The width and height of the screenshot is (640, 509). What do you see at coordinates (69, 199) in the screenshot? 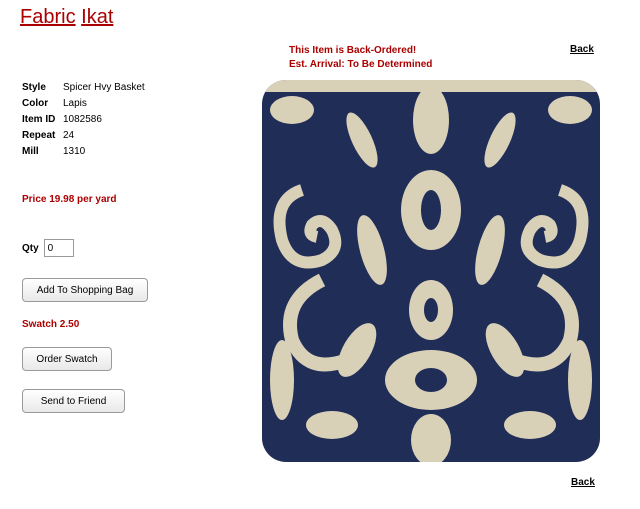
I see `price-per-yard: Price 19.98 per yard` at bounding box center [69, 199].